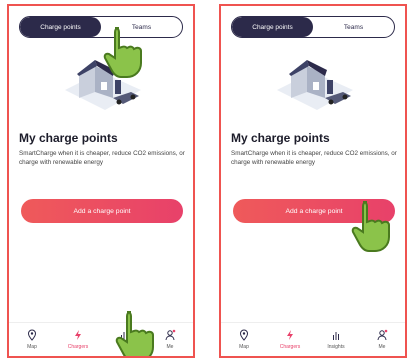  What do you see at coordinates (313, 339) in the screenshot?
I see `bottom-tab-bar: Map Chargers Insights Me` at bounding box center [313, 339].